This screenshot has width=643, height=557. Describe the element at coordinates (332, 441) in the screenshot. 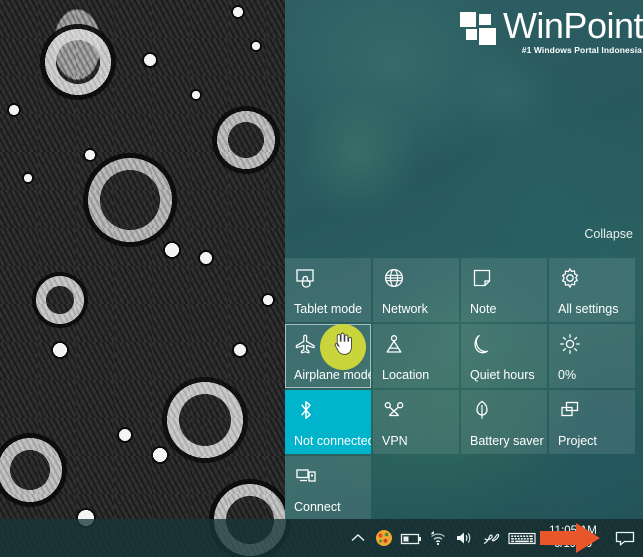

I see `quick-action-label: Not connected` at that location.